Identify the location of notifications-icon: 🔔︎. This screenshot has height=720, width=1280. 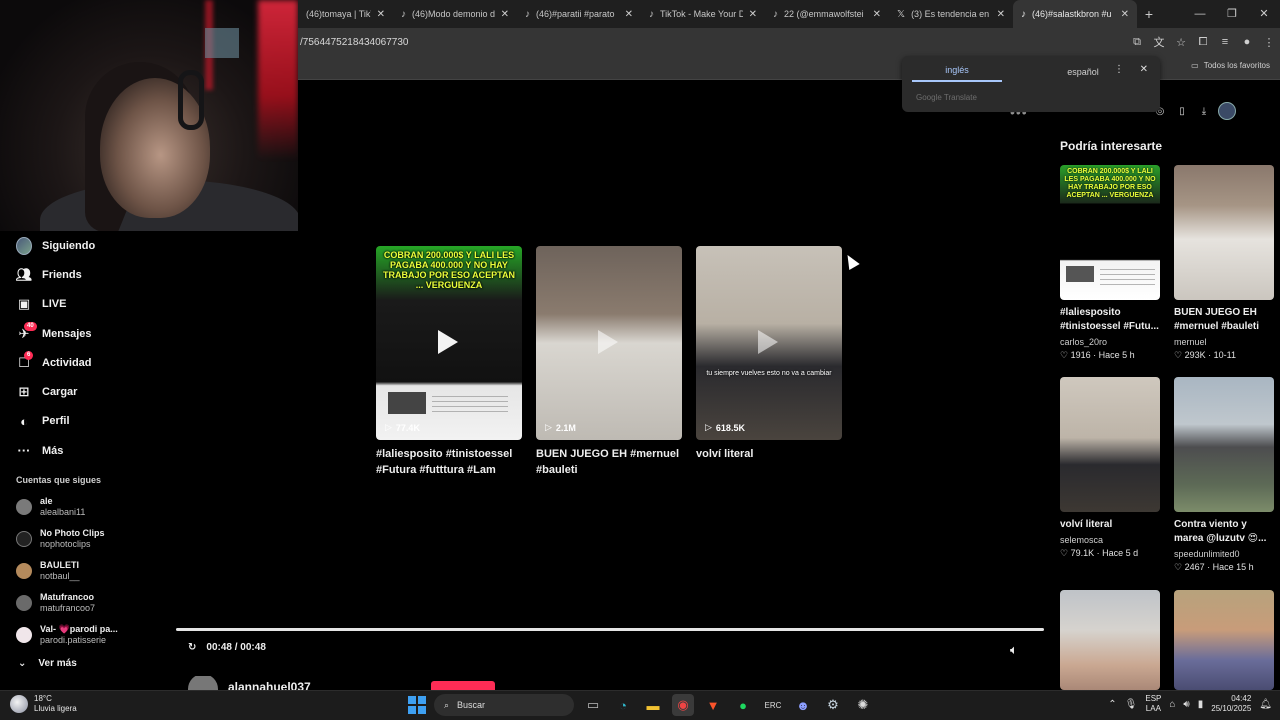
(1265, 704).